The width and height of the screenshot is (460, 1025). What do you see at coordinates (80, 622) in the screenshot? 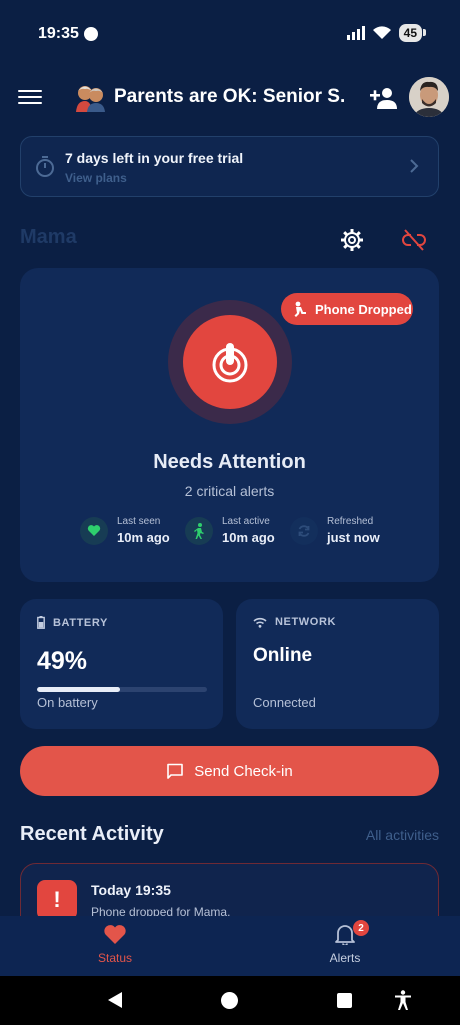
I see `battery-label: BATTERY` at bounding box center [80, 622].